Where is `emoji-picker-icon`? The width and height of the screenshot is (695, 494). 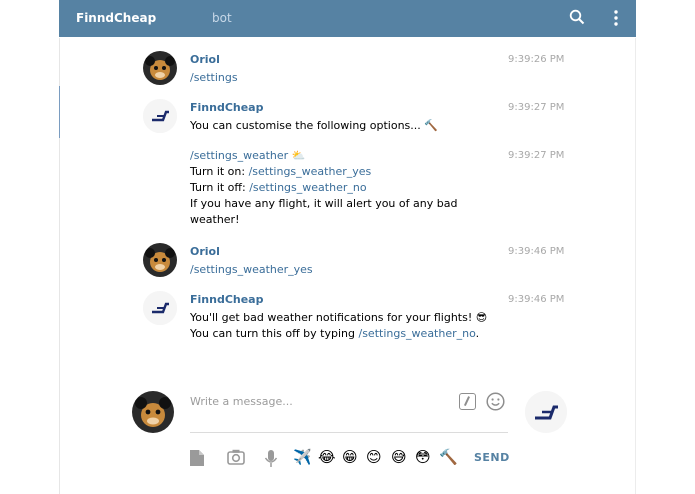
emoji-picker-icon is located at coordinates (495, 403).